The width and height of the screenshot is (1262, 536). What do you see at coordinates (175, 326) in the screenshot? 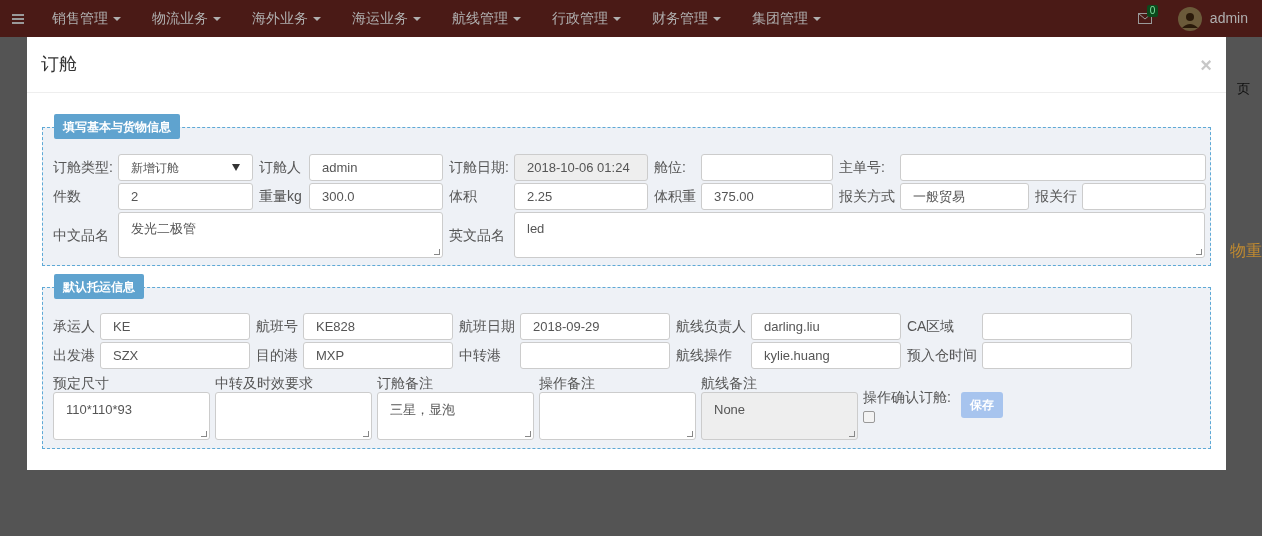
I see `input-field: KE` at bounding box center [175, 326].